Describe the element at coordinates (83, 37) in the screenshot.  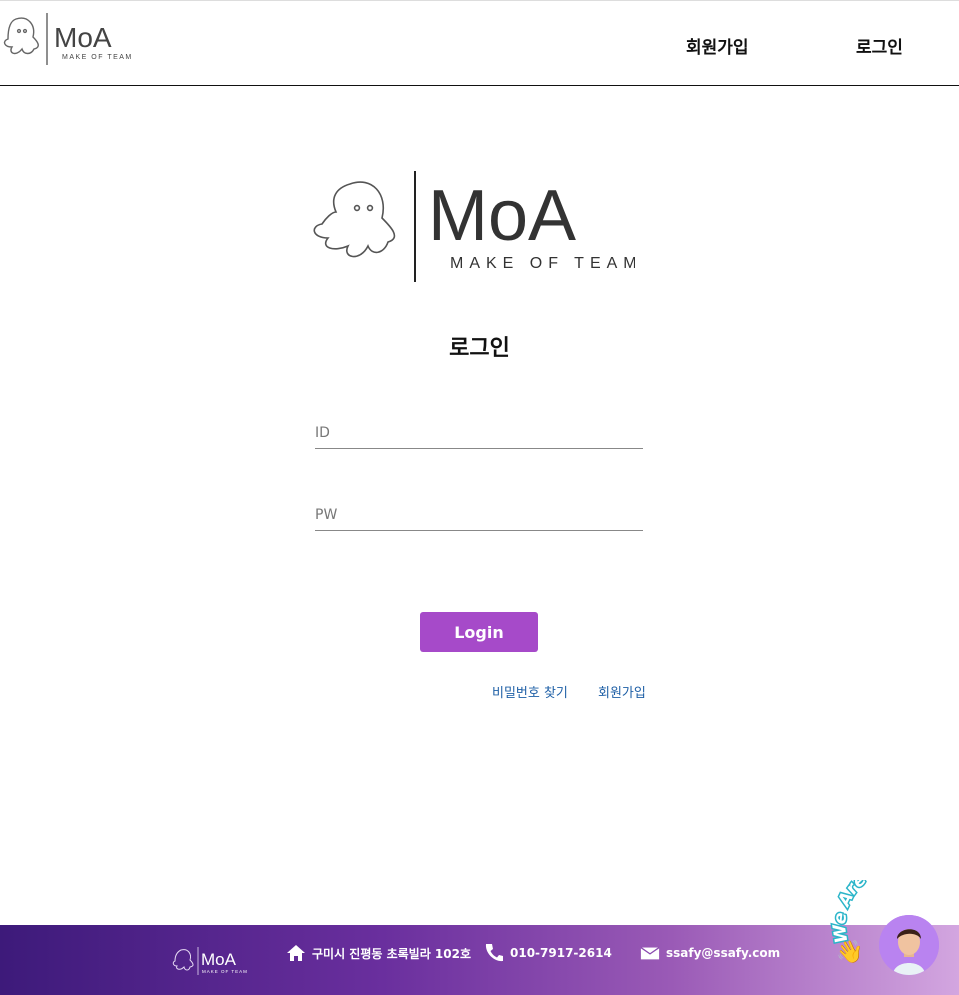
I see `header-logo-text: MoA` at that location.